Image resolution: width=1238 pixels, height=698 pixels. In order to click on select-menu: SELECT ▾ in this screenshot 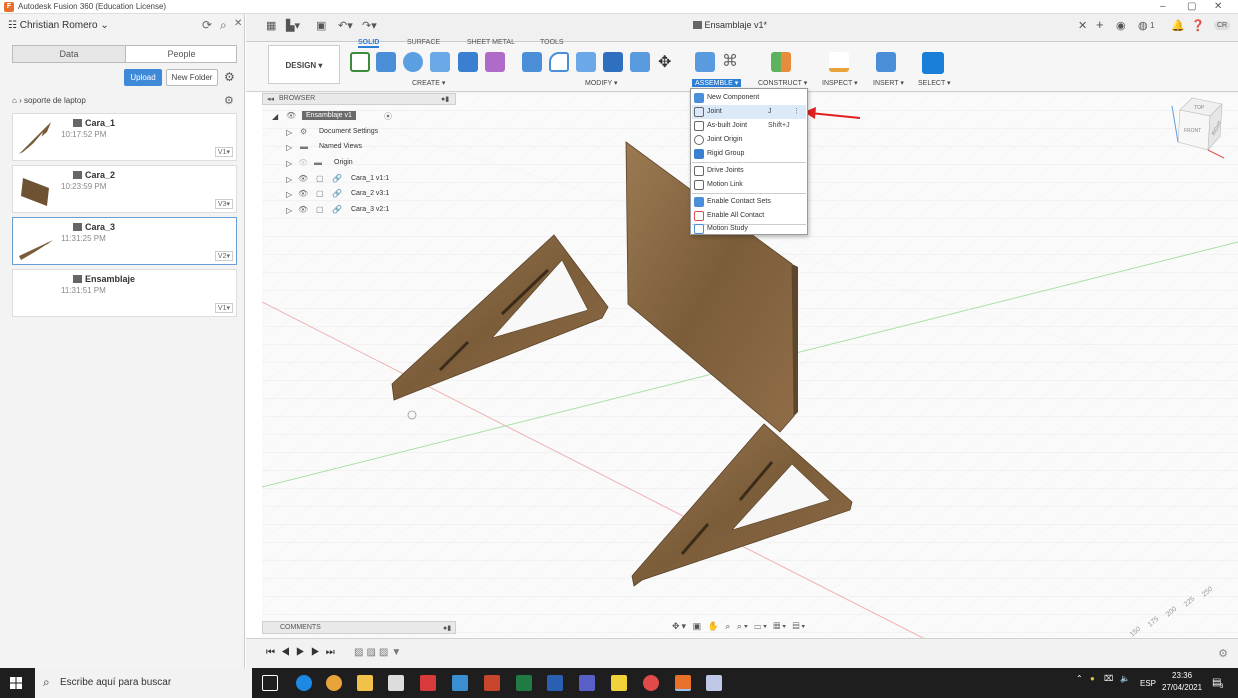, I will do `click(934, 83)`.